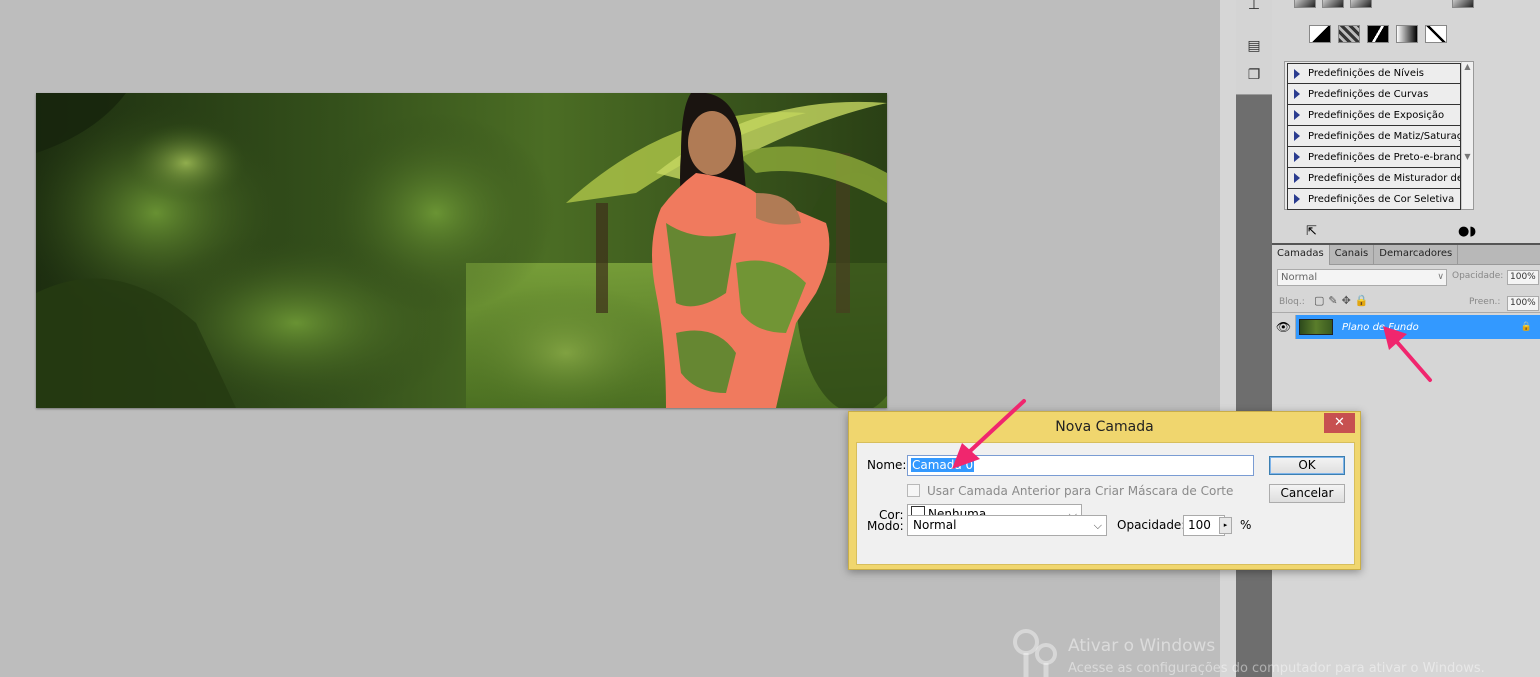 The image size is (1540, 677). What do you see at coordinates (1467, 135) in the screenshot?
I see `adjustment-list-scrollbar: ▲ ▼` at bounding box center [1467, 135].